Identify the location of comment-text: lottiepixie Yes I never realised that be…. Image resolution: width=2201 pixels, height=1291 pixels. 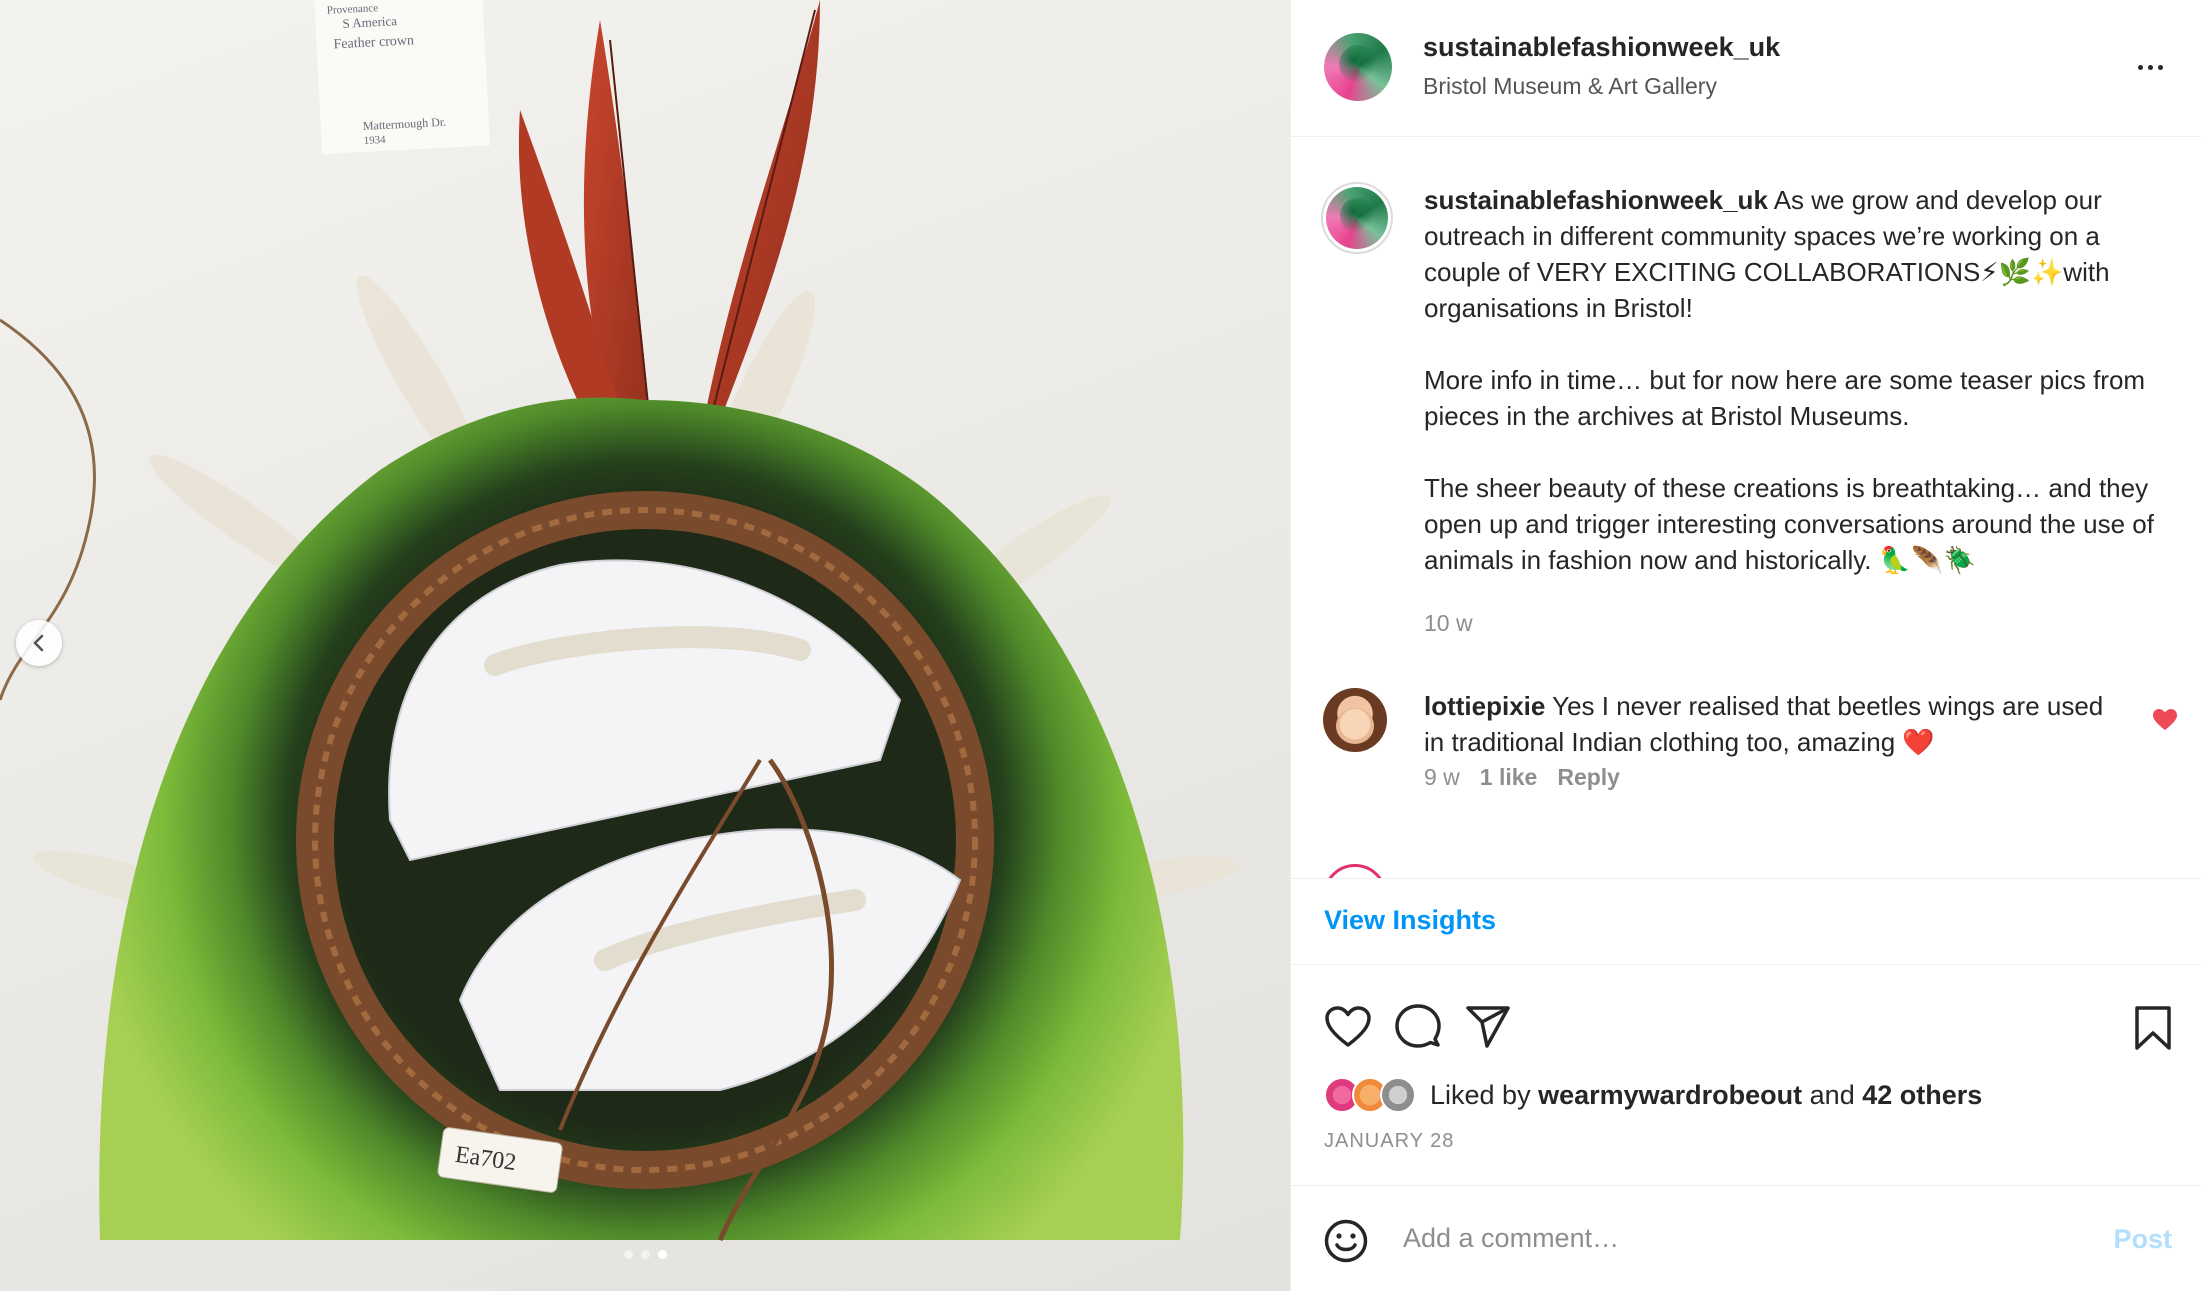
(1774, 724).